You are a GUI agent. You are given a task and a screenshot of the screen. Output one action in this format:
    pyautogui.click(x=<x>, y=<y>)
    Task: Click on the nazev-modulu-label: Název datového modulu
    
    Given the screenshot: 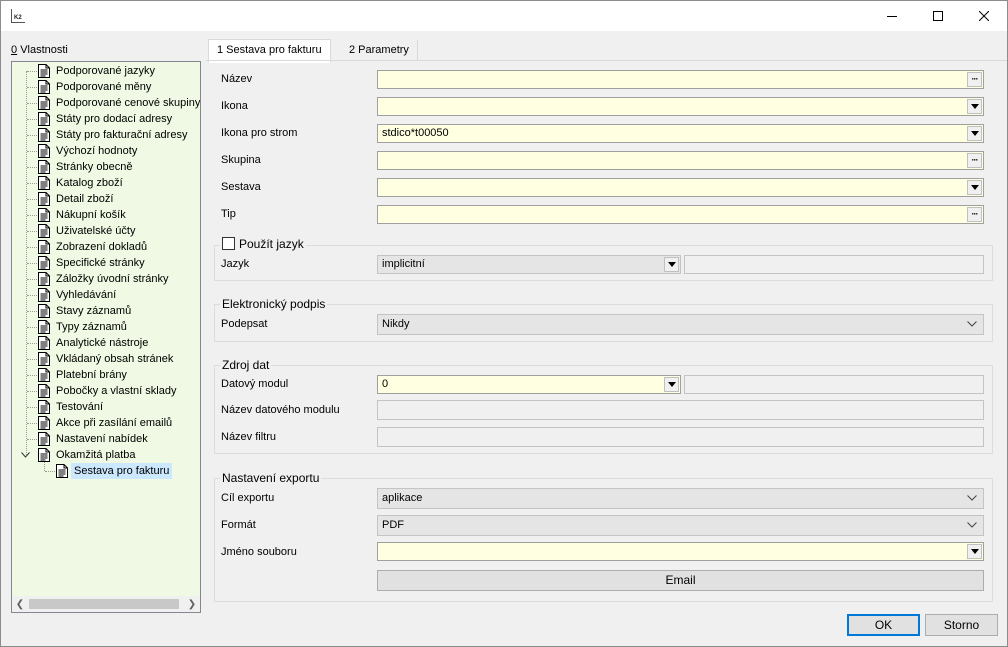 What is the action you would take?
    pyautogui.click(x=280, y=410)
    